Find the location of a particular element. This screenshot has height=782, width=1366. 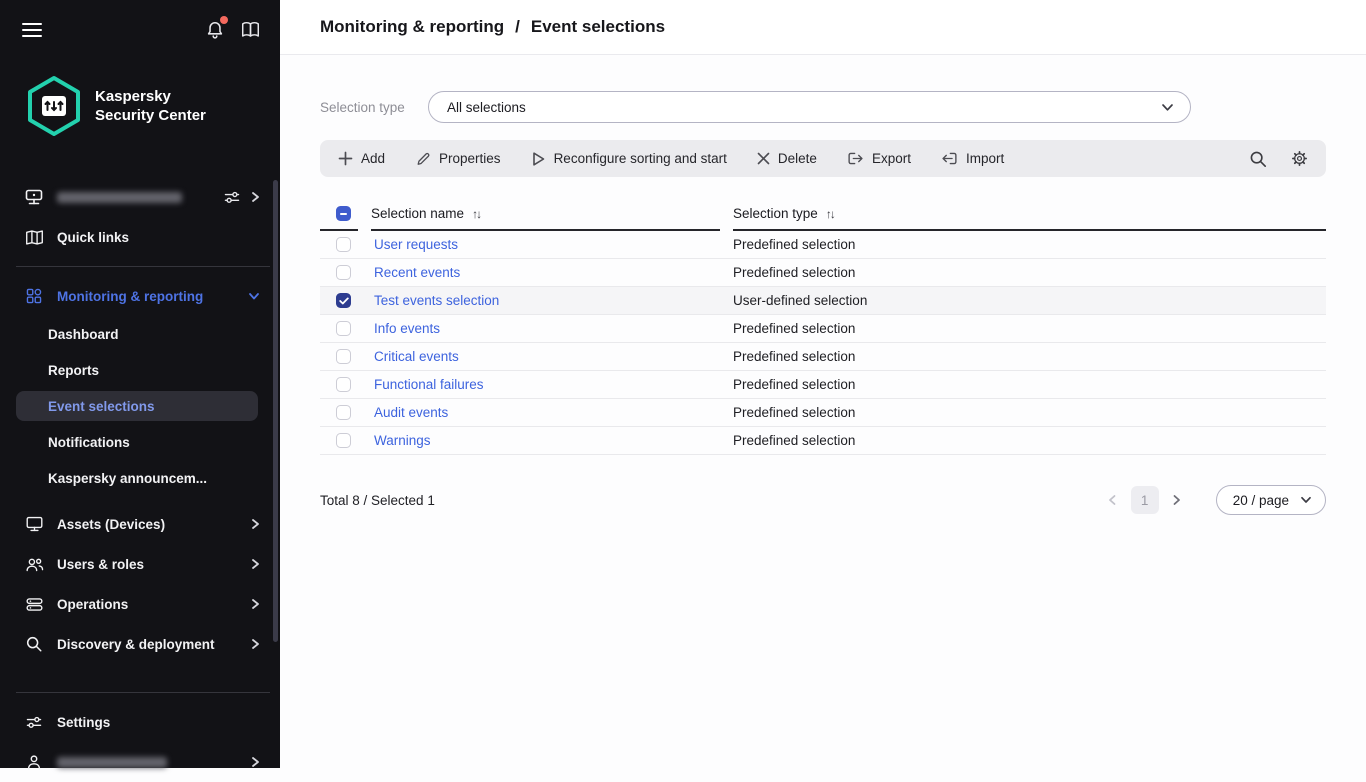

redacted-server-name is located at coordinates (119, 197).